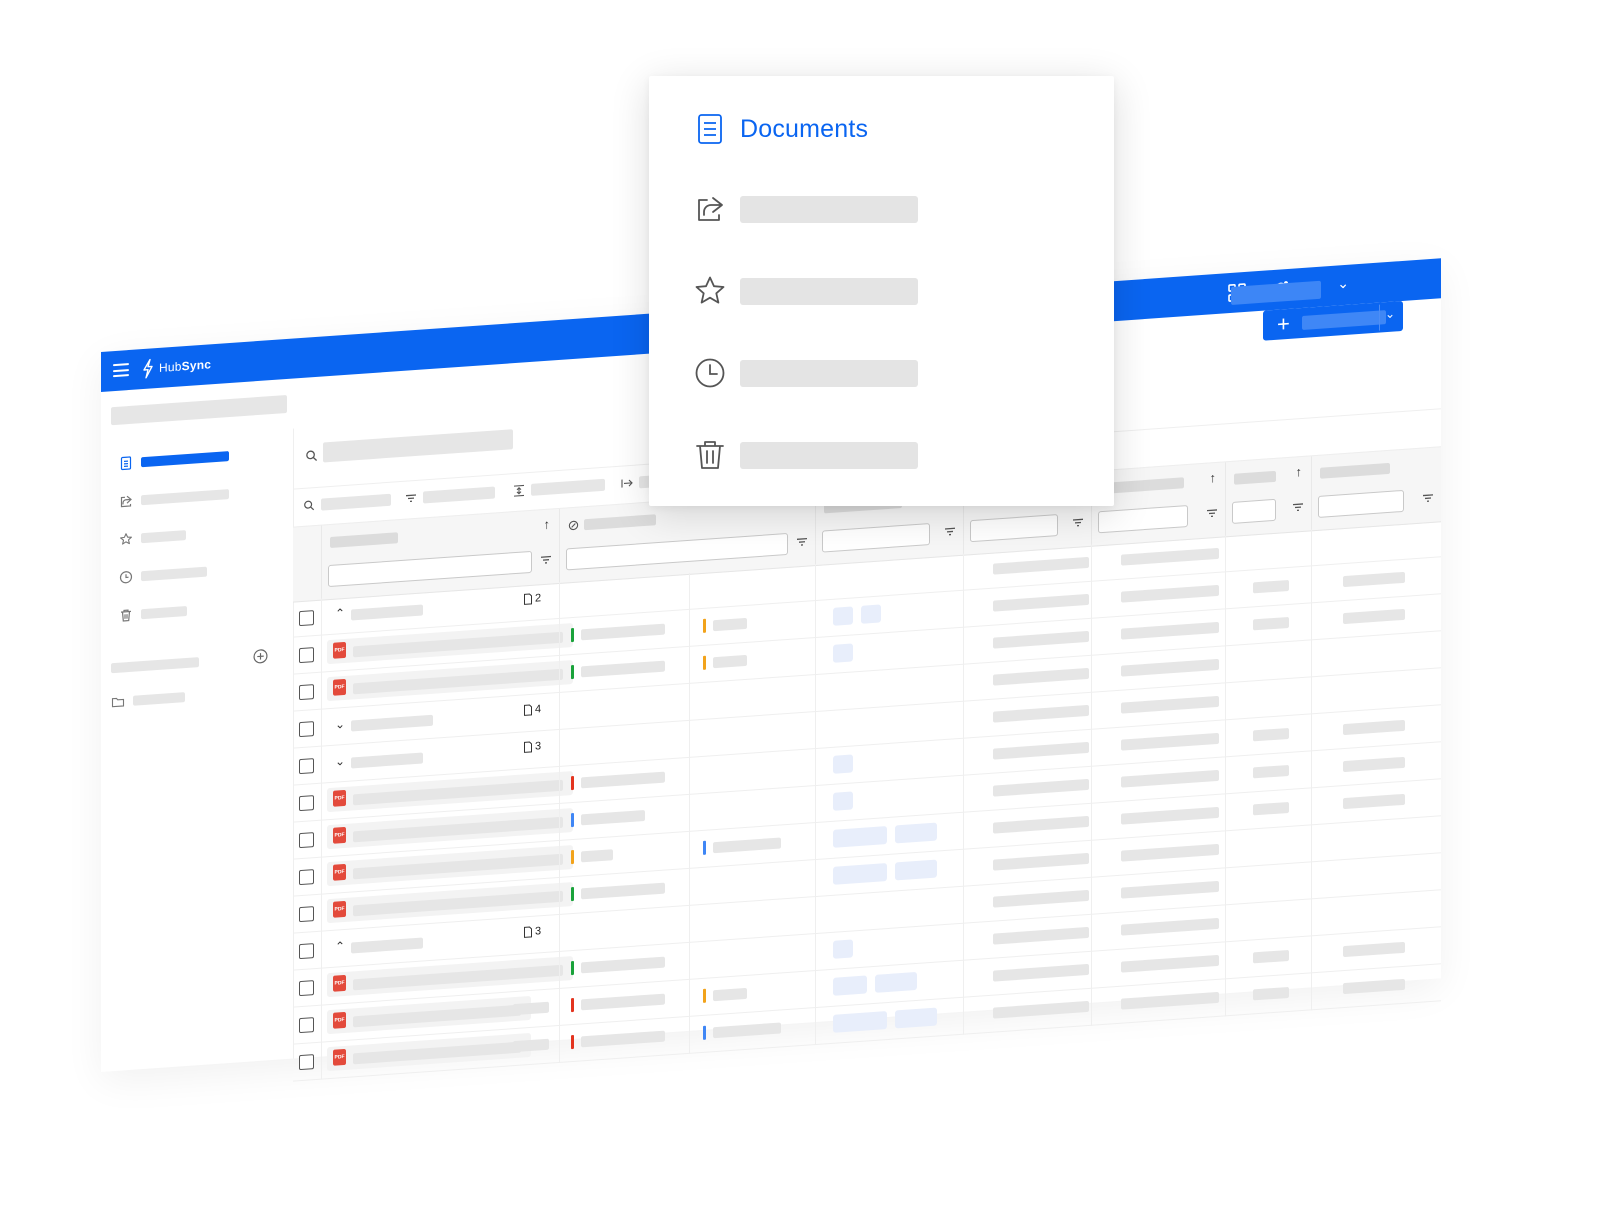 The image size is (1600, 1205). Describe the element at coordinates (176, 366) in the screenshot. I see `brand-logo: HubSync` at that location.